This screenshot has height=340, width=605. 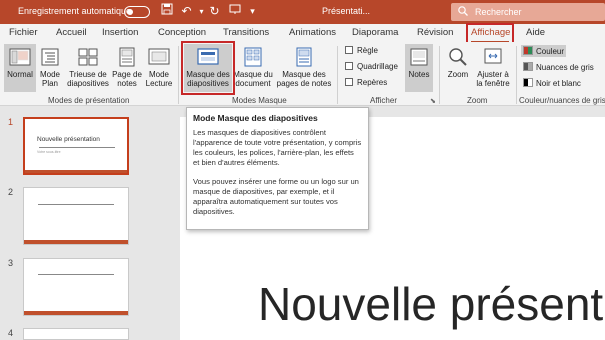 I want to click on tab-diaporama: Diaporama, so click(x=375, y=32).